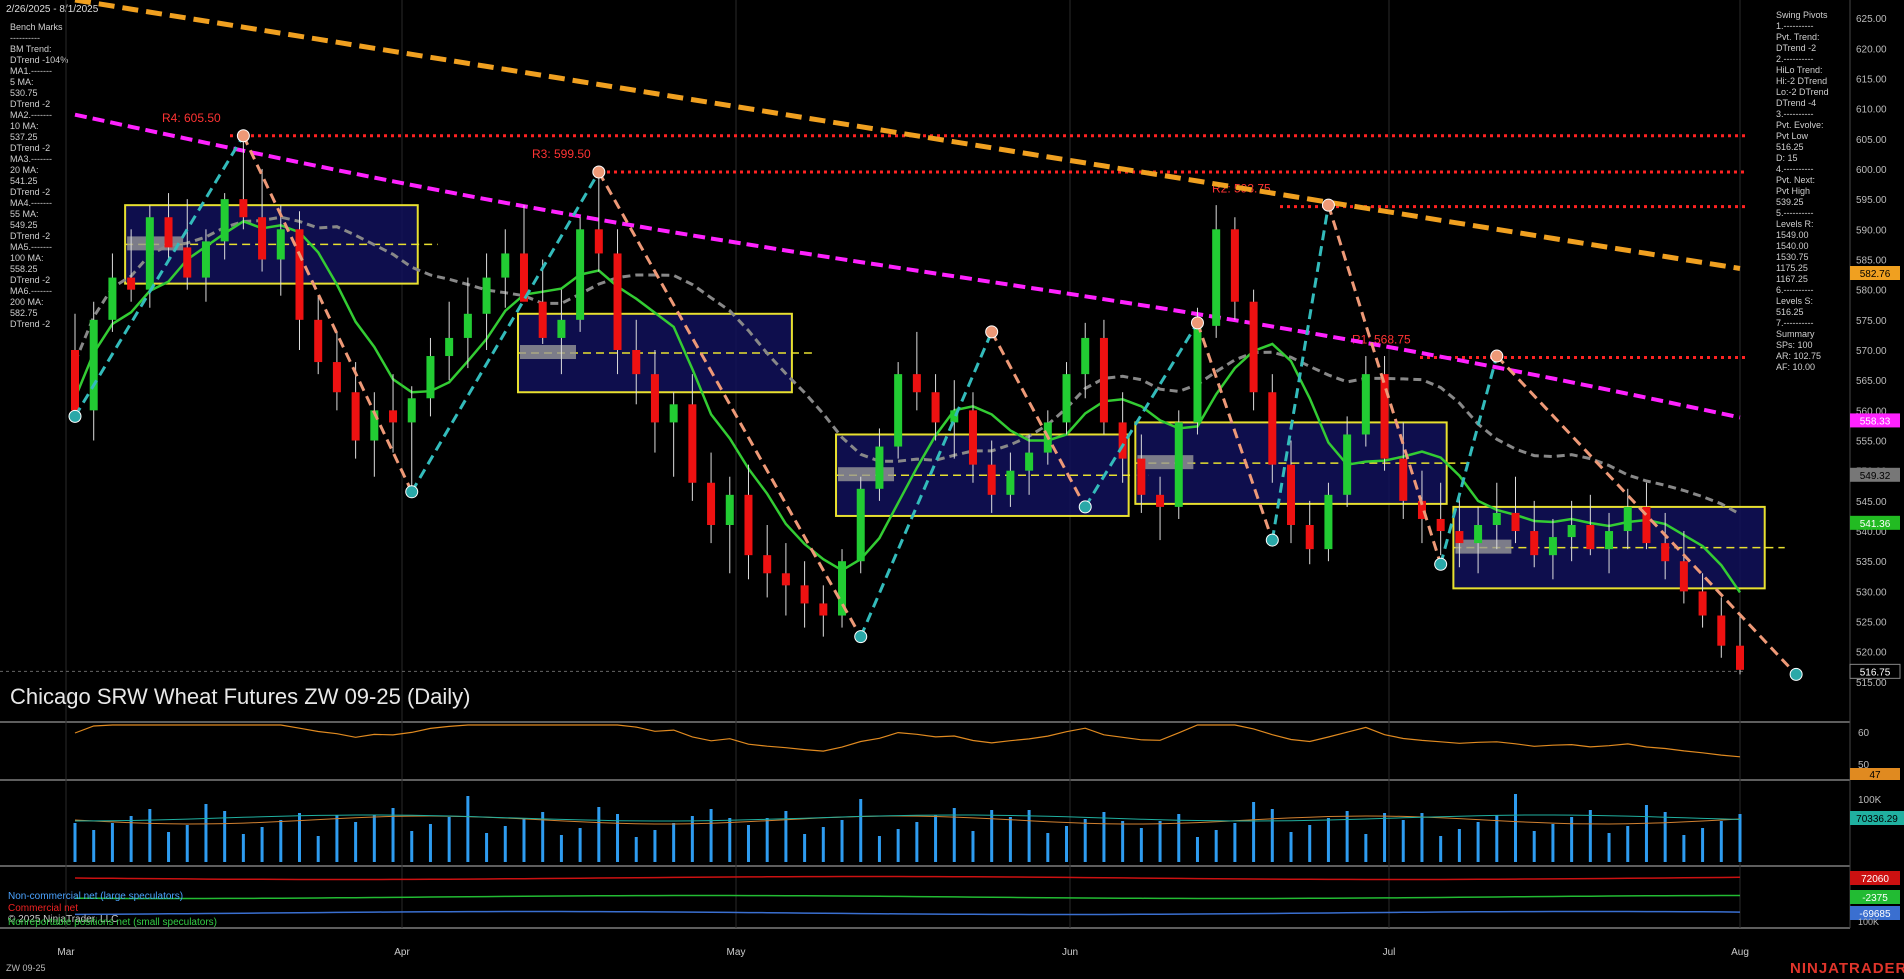 The width and height of the screenshot is (1904, 979). I want to click on y-tick-label: 590.00, so click(1871, 230).